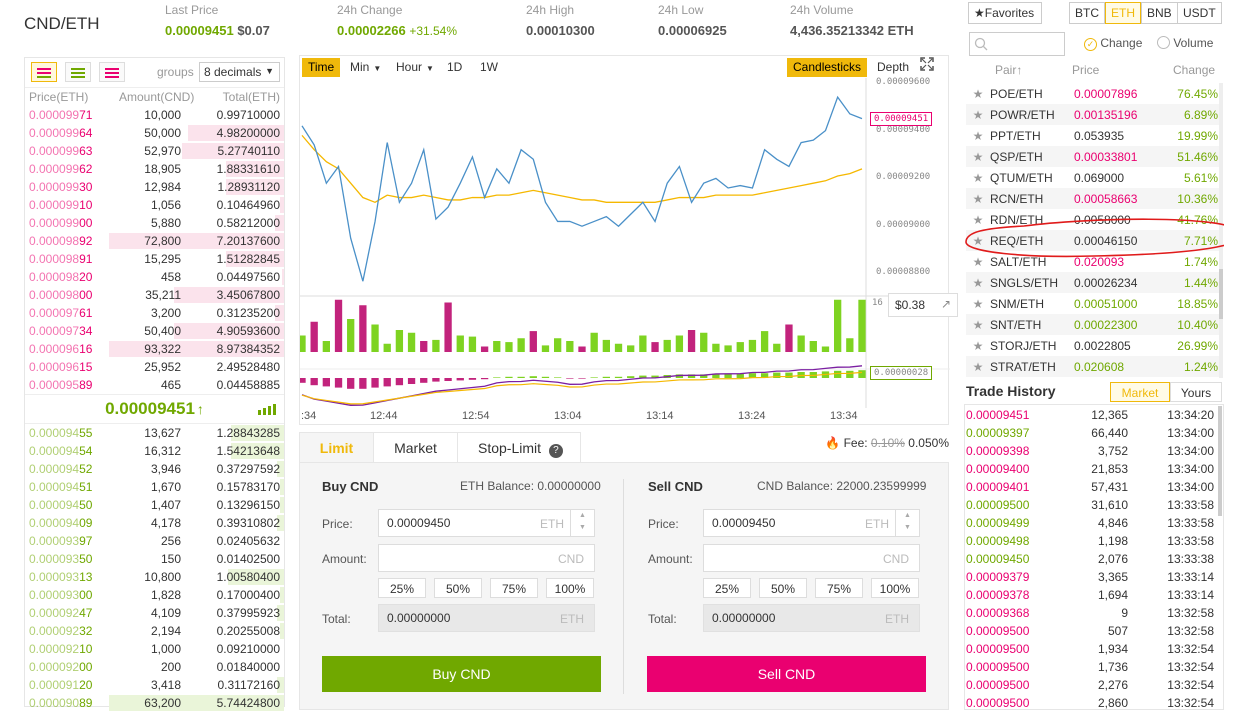 The height and width of the screenshot is (726, 1260). What do you see at coordinates (154, 505) in the screenshot?
I see `orderbook-row: 0.00009450 1,407 0.13296150` at bounding box center [154, 505].